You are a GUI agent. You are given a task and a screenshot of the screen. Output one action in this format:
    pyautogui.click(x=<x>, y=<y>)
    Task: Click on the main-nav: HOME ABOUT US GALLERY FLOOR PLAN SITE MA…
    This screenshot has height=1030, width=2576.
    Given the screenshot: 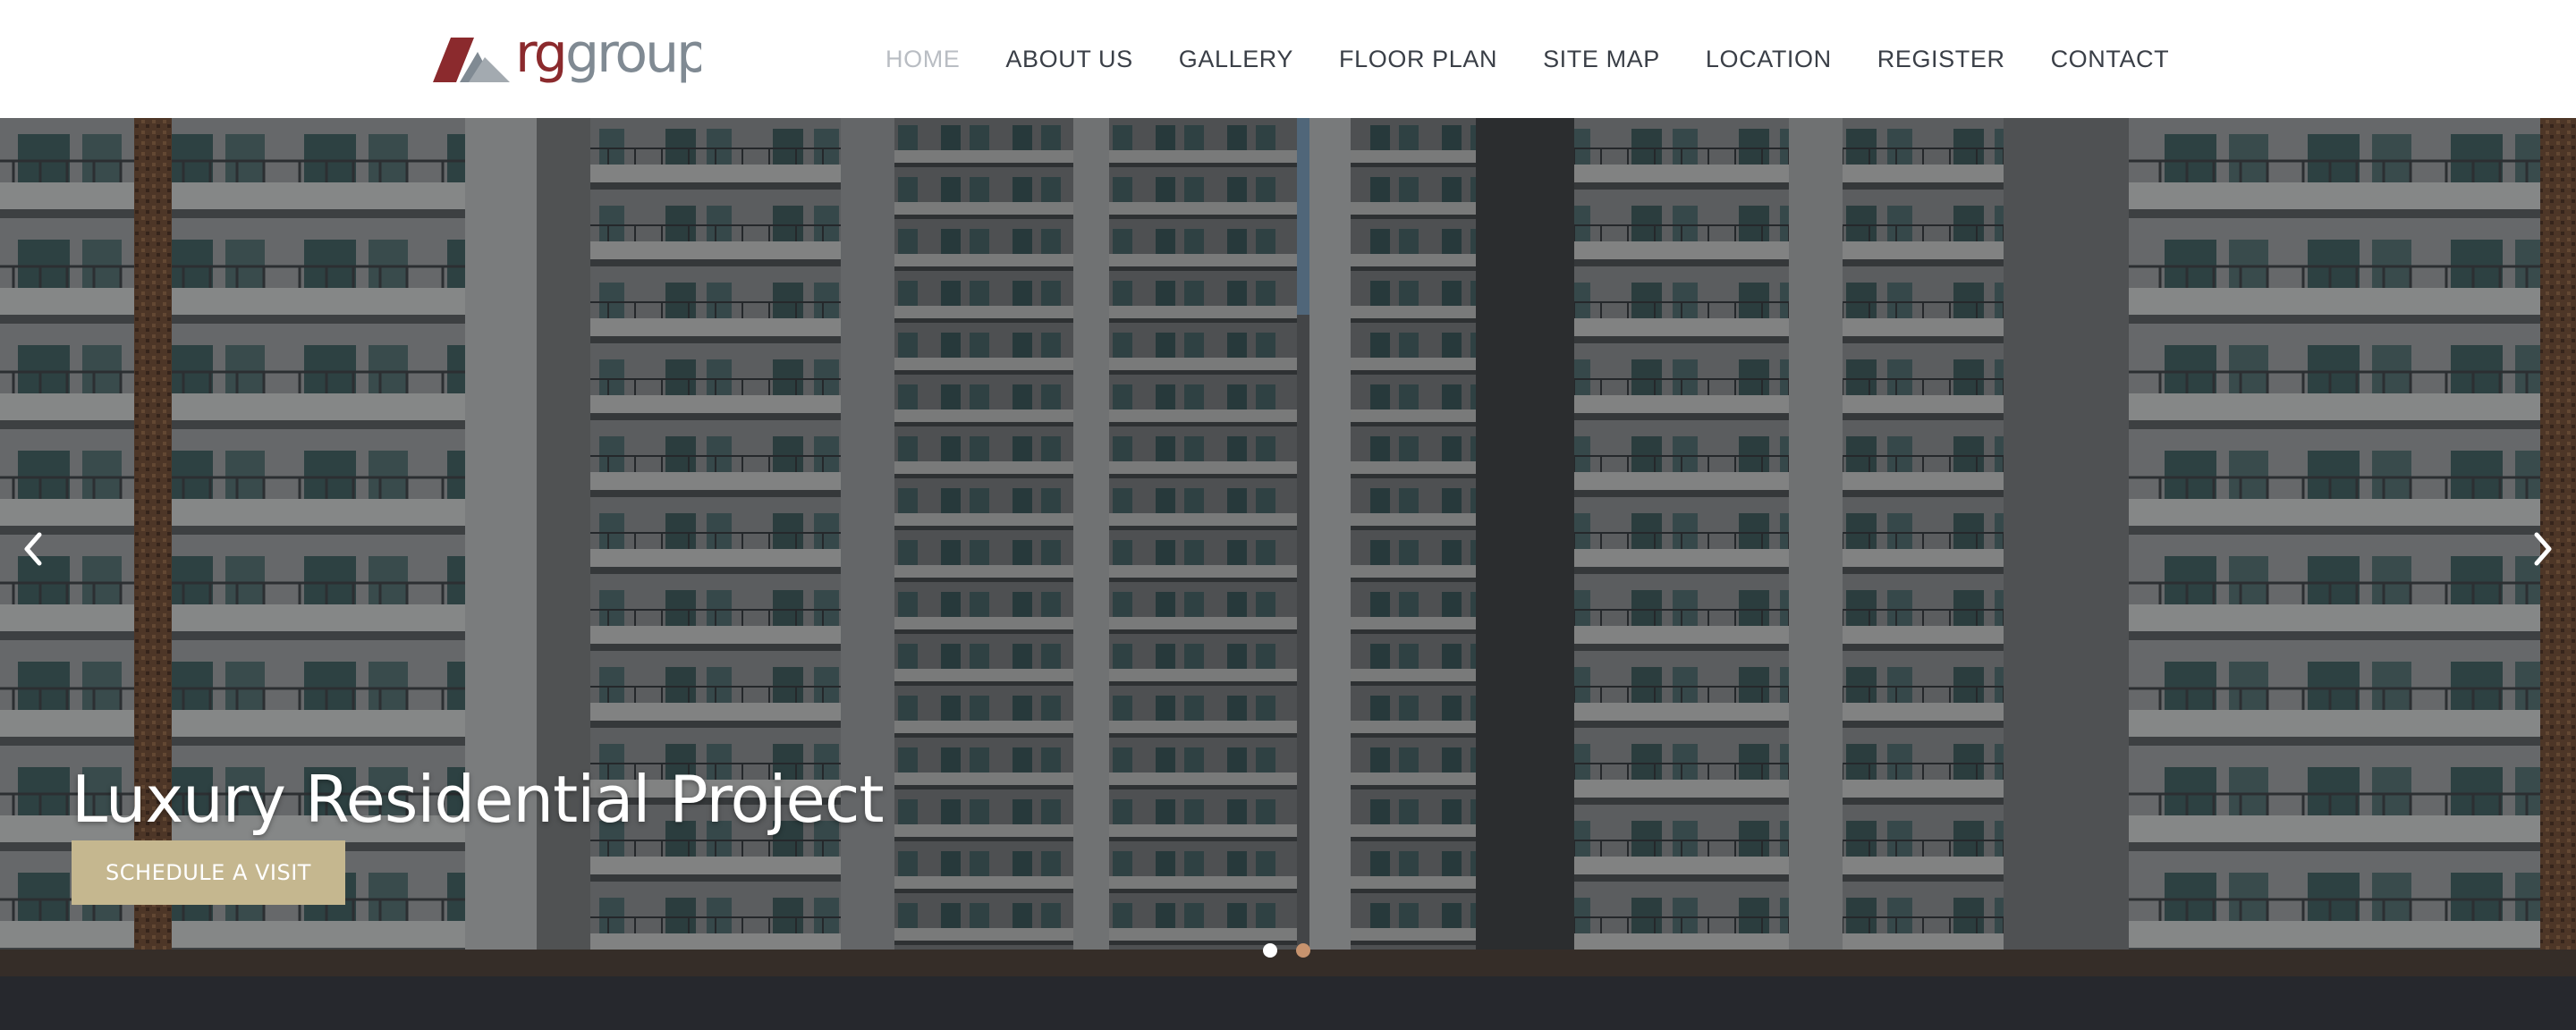 What is the action you would take?
    pyautogui.click(x=1527, y=59)
    